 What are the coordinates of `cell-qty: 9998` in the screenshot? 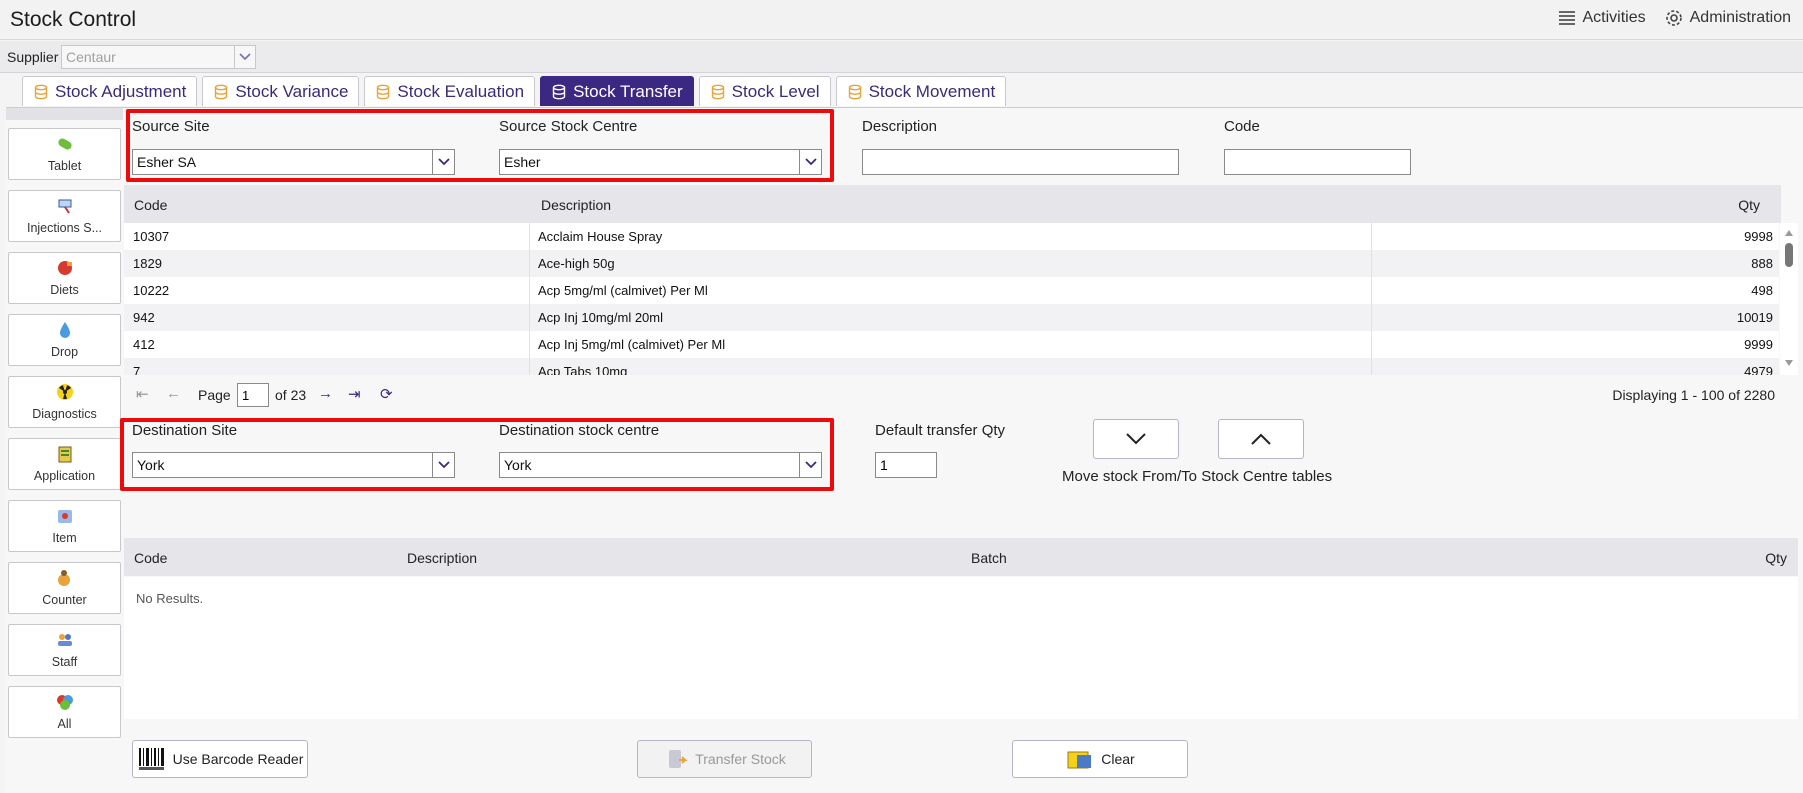 It's located at (1758, 236).